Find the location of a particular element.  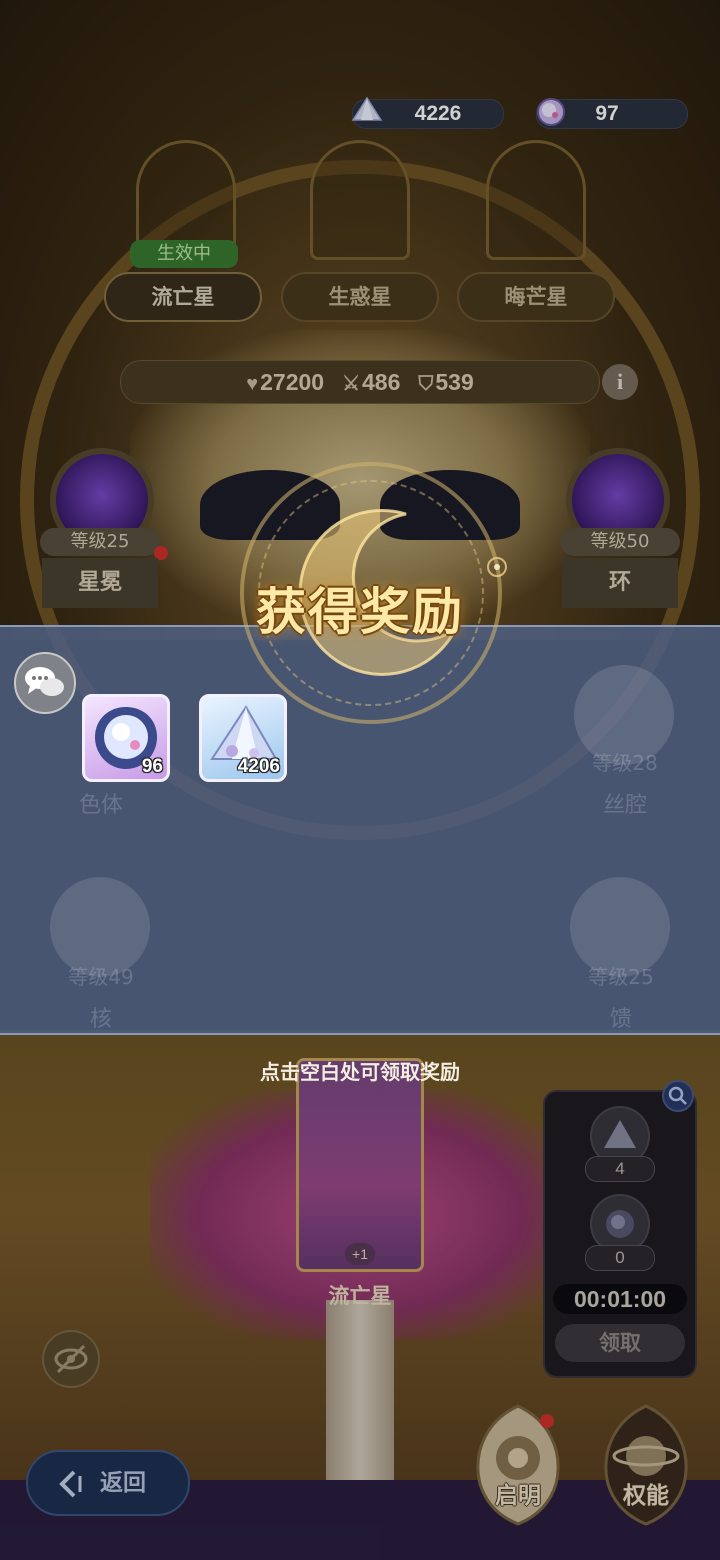

authority-label: 权能 is located at coordinates (646, 1496).